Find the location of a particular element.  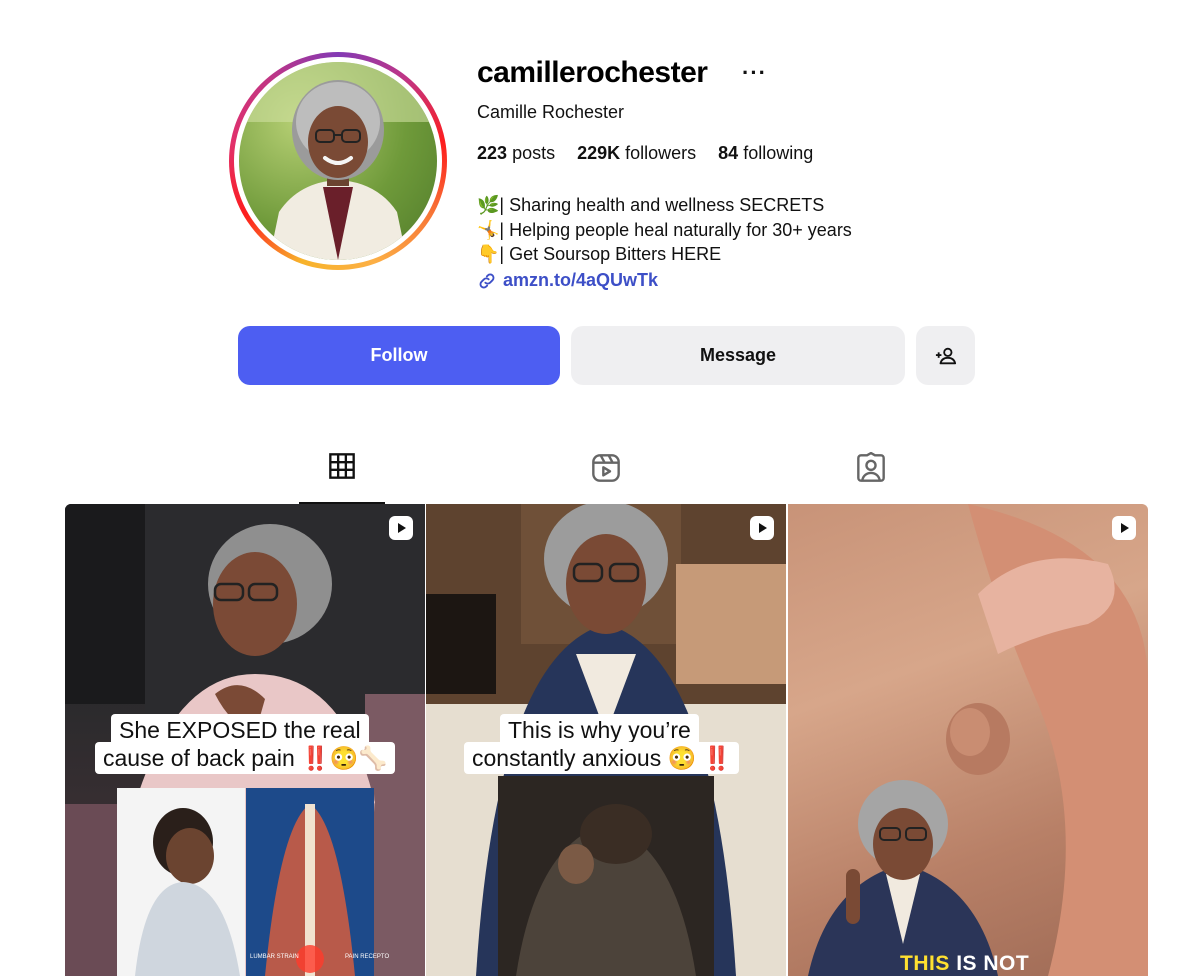

bio-line: 🌿| Sharing health and wellness SECRETS is located at coordinates (651, 205).